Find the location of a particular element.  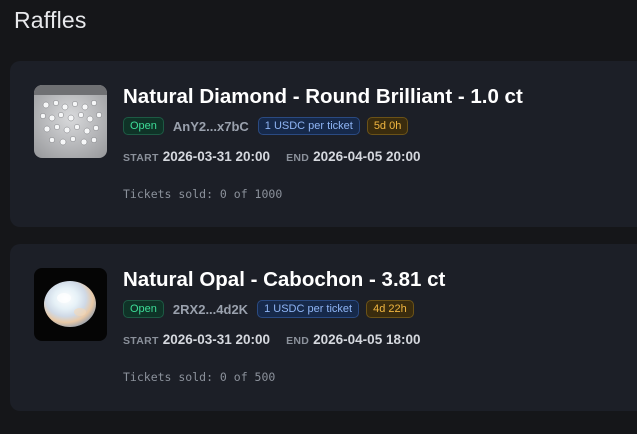

time-left-badge: 5d 0h is located at coordinates (387, 126).